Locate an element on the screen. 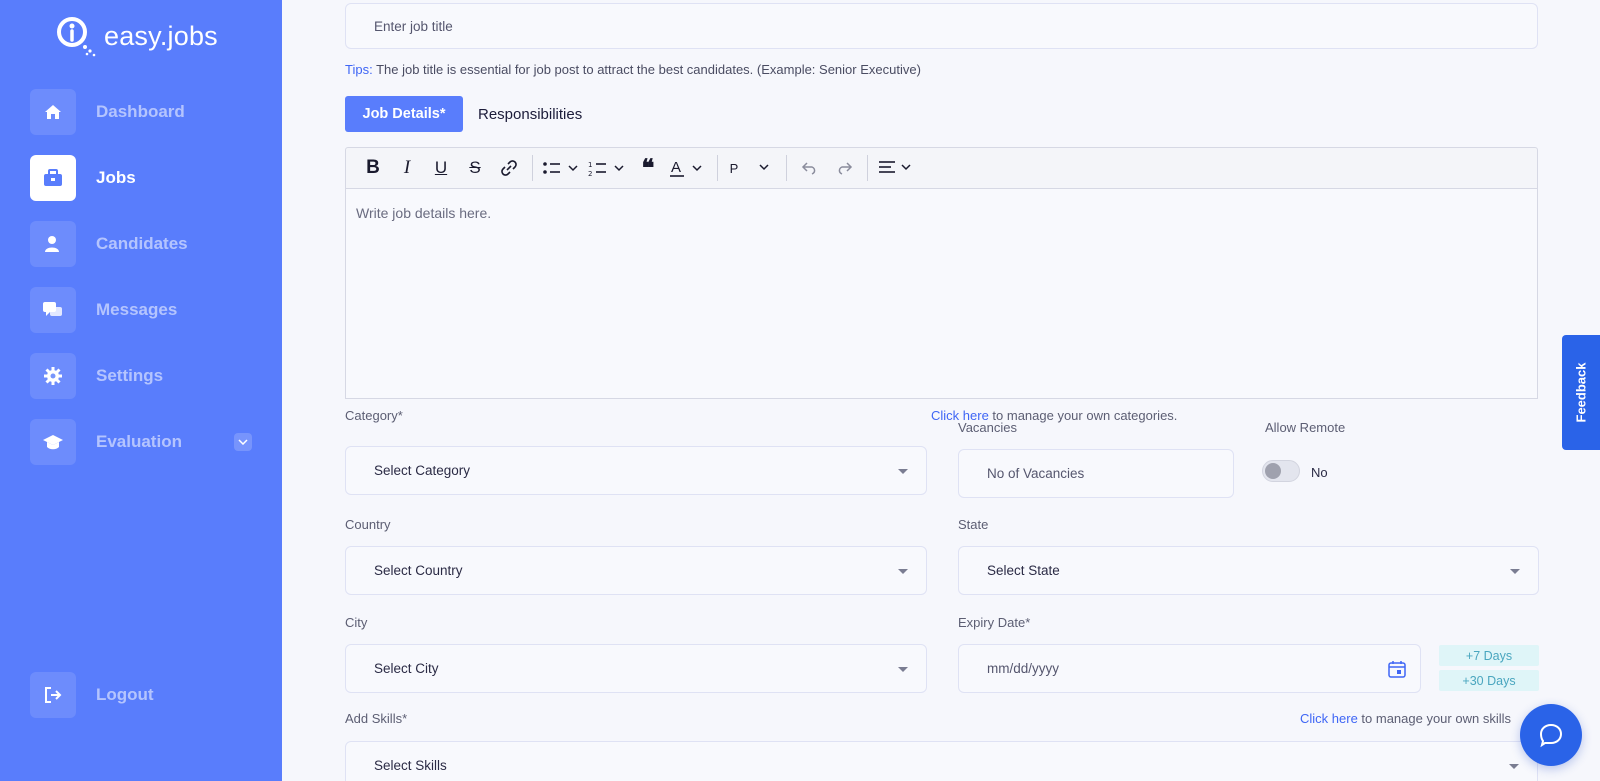  svg-text: A is located at coordinates (676, 167).